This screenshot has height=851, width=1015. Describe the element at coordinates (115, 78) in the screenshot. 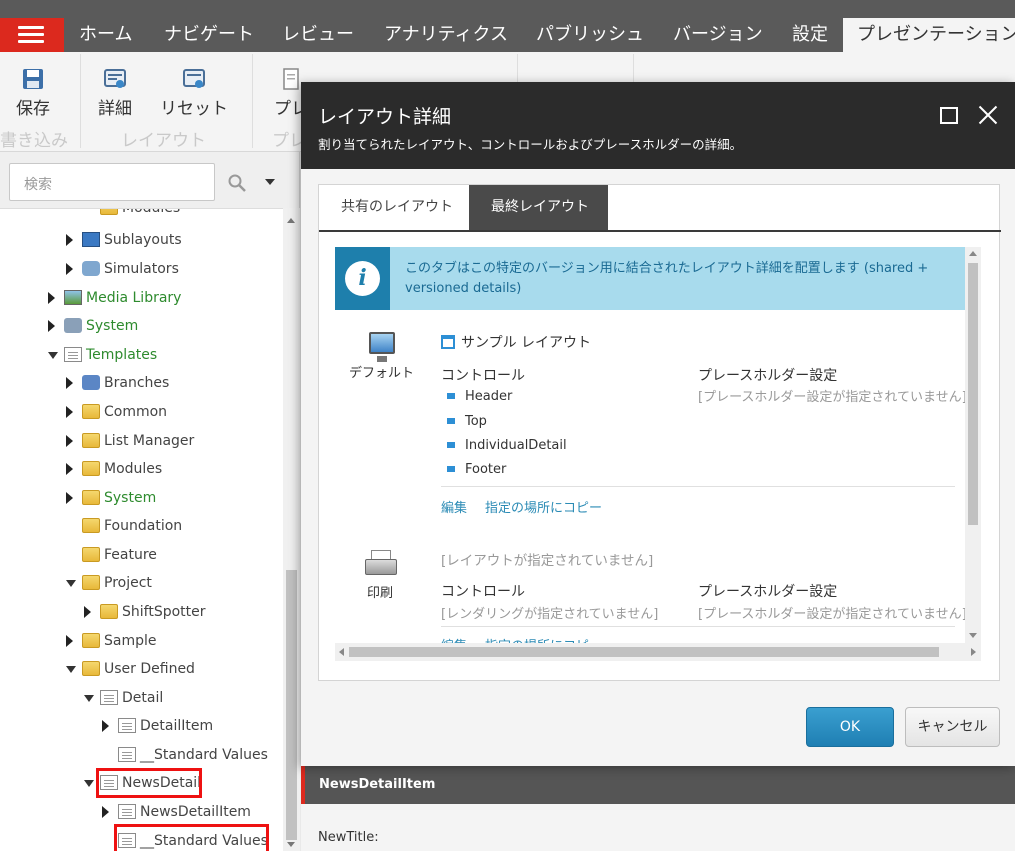

I see `details-icon` at that location.